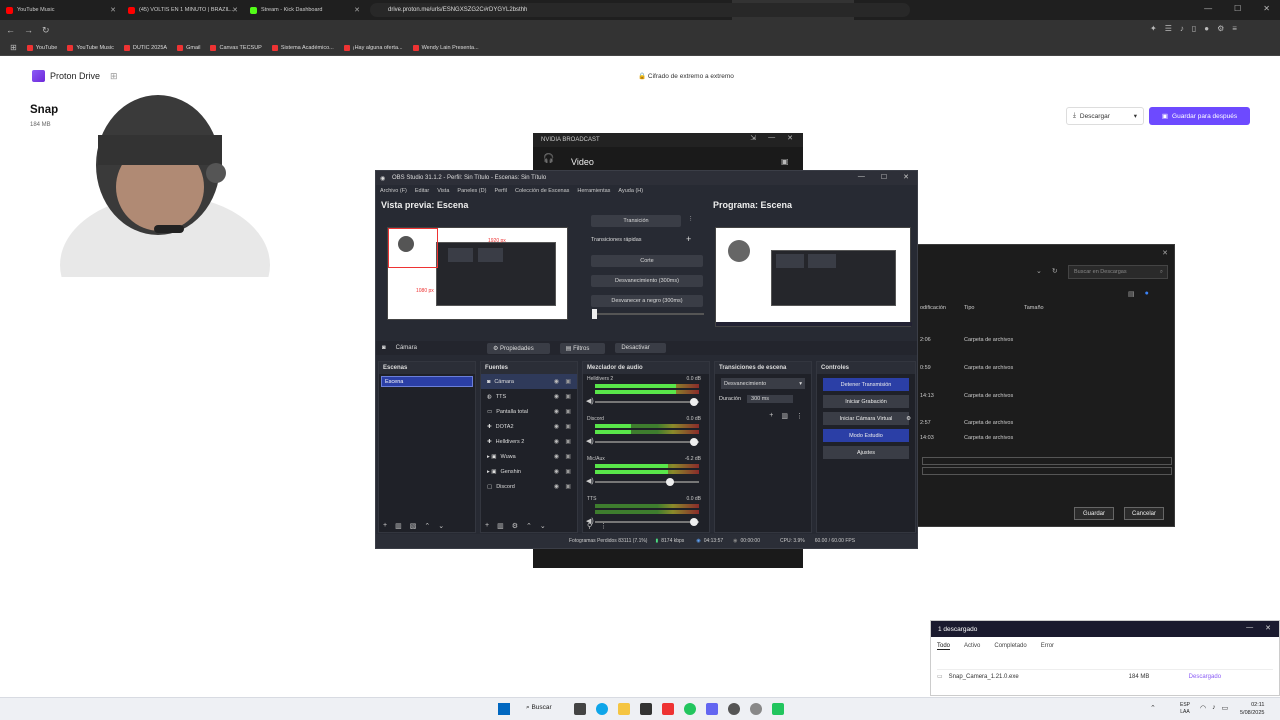 This screenshot has height=720, width=1280. Describe the element at coordinates (518, 348) in the screenshot. I see `properties-button: ⚙ Propiedades` at that location.